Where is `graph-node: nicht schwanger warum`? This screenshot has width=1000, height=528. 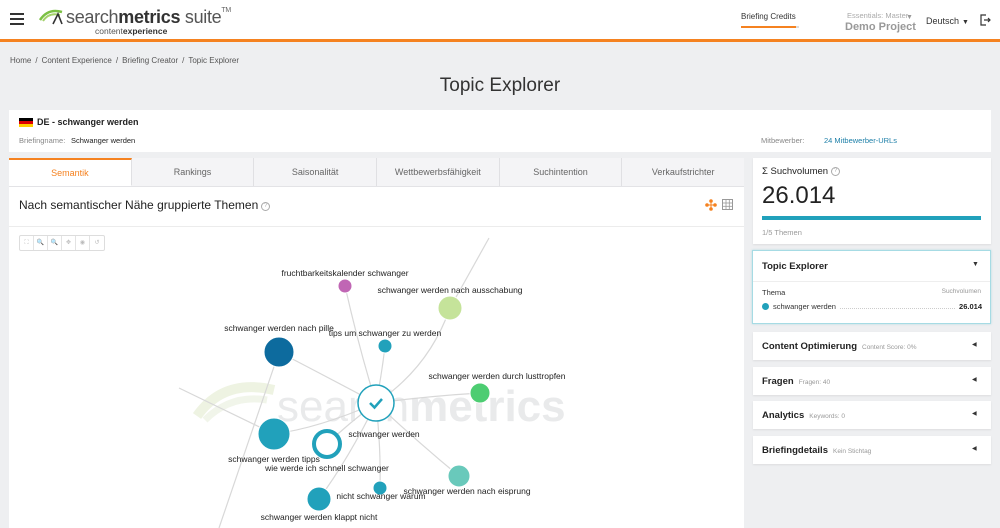
graph-node: nicht schwanger warum is located at coordinates (381, 490).